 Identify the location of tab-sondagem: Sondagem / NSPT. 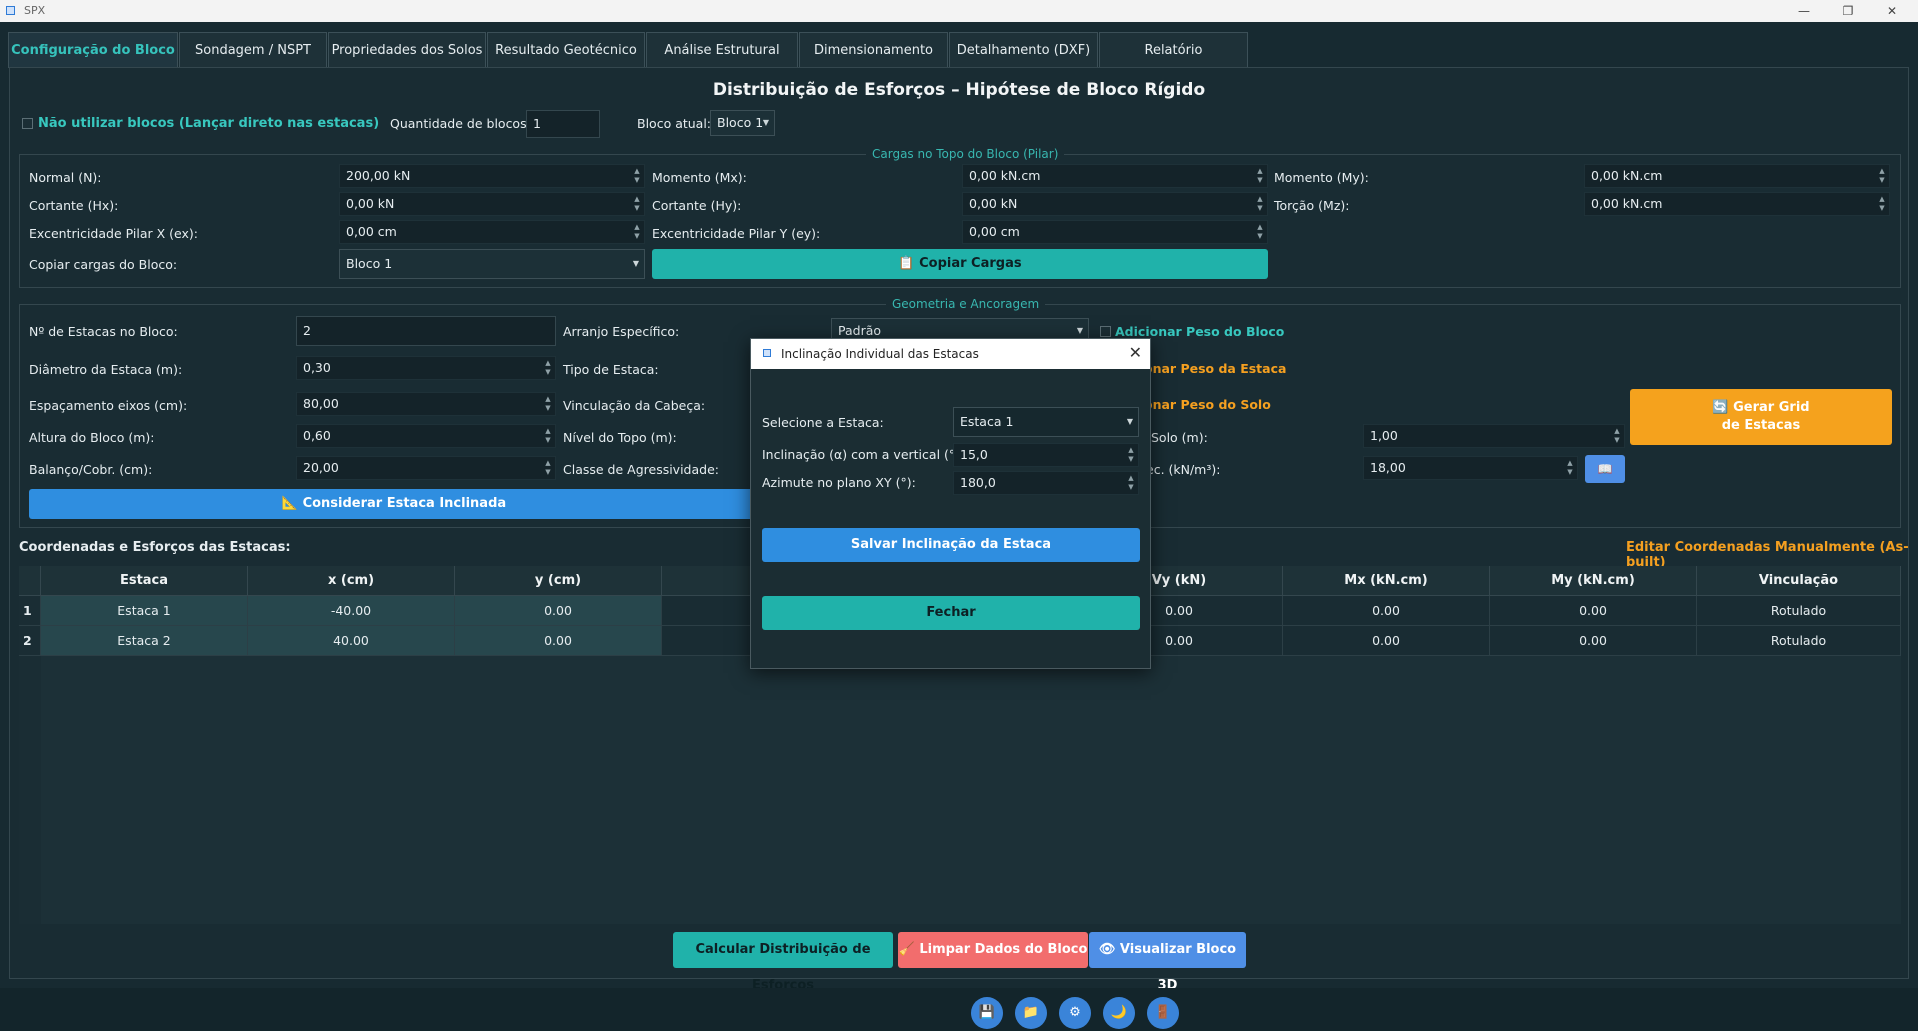
(253, 50).